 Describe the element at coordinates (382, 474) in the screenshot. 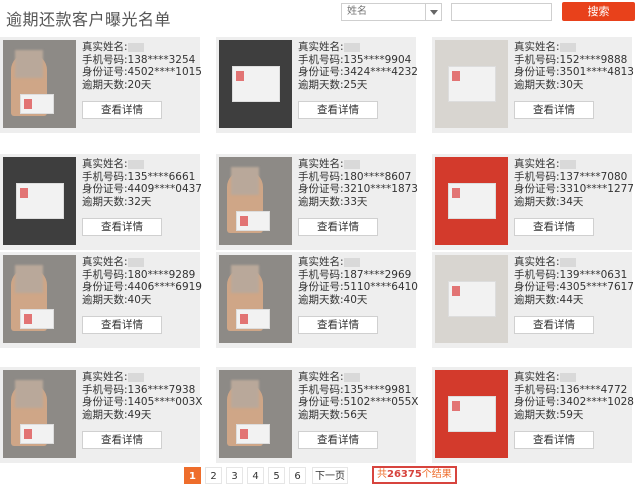

I see `total-prefix: 共` at that location.